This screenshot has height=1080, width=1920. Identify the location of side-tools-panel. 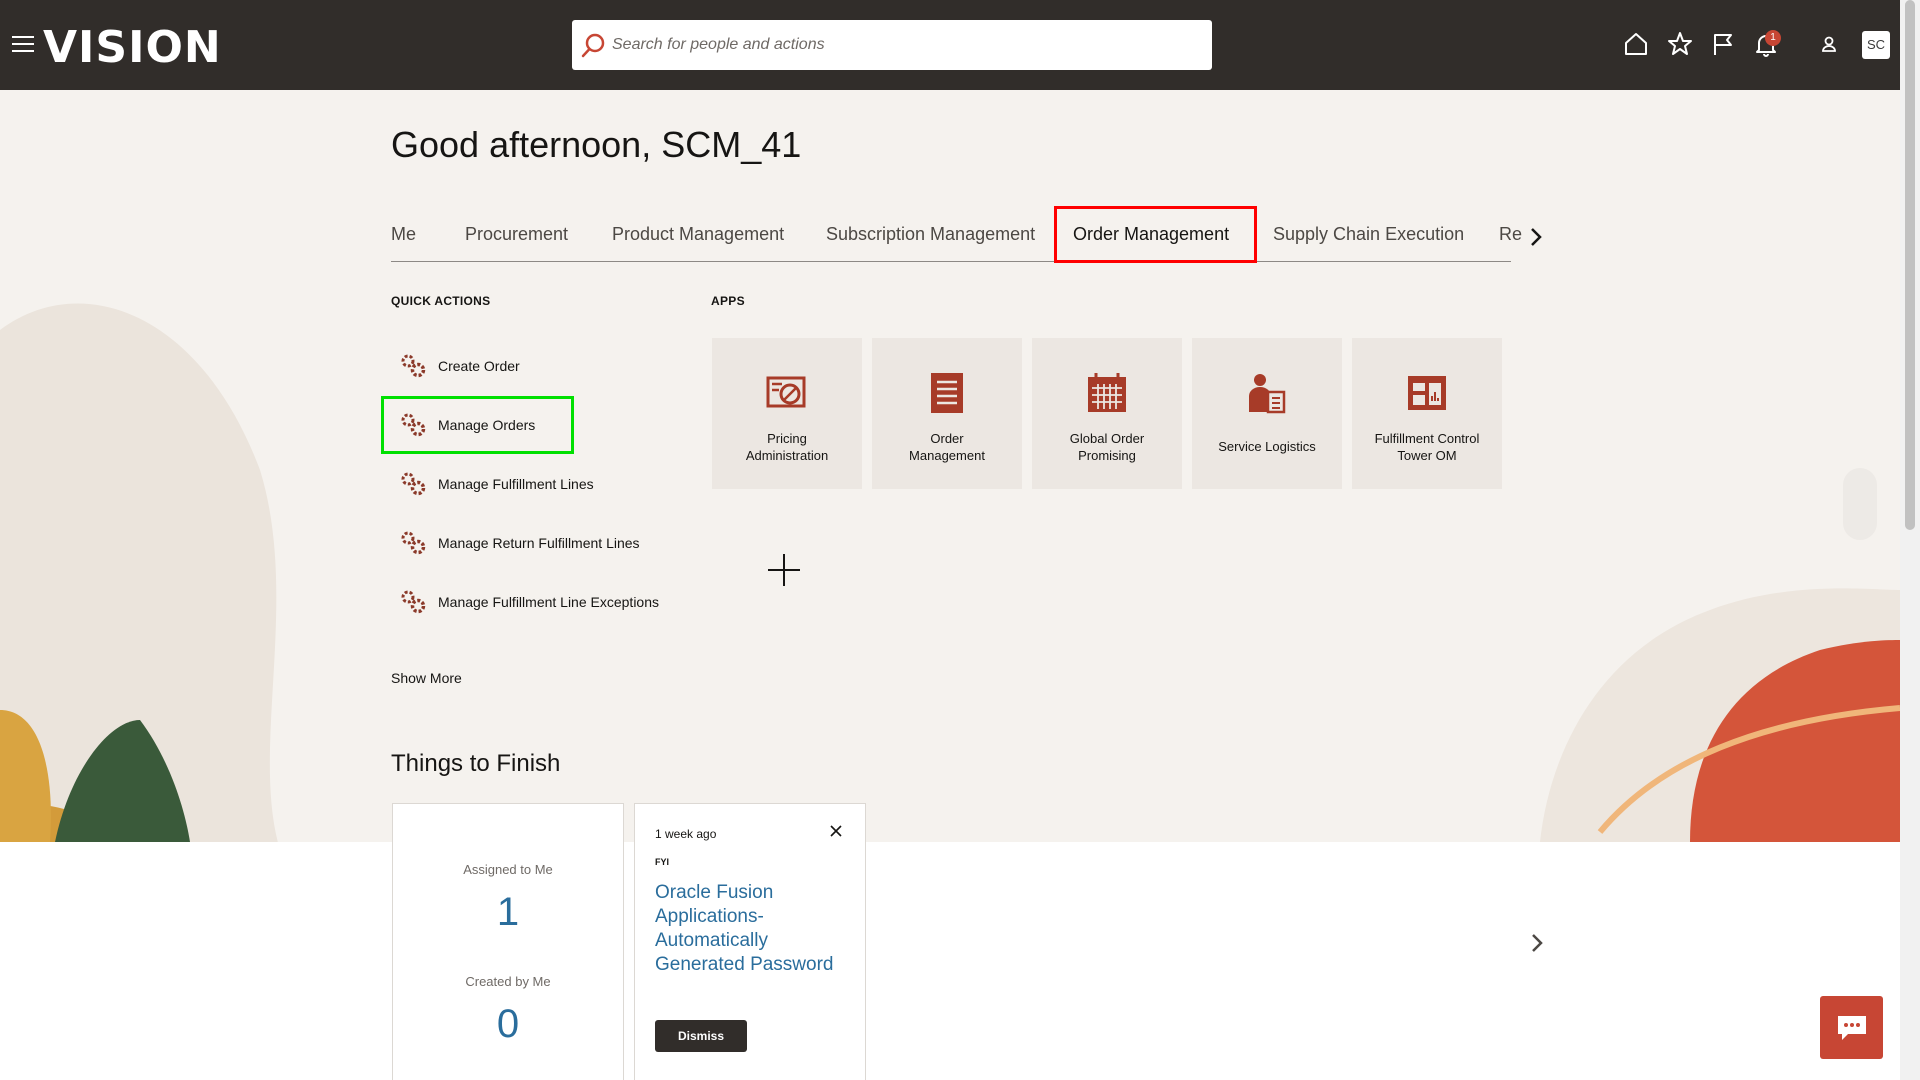
(1860, 504).